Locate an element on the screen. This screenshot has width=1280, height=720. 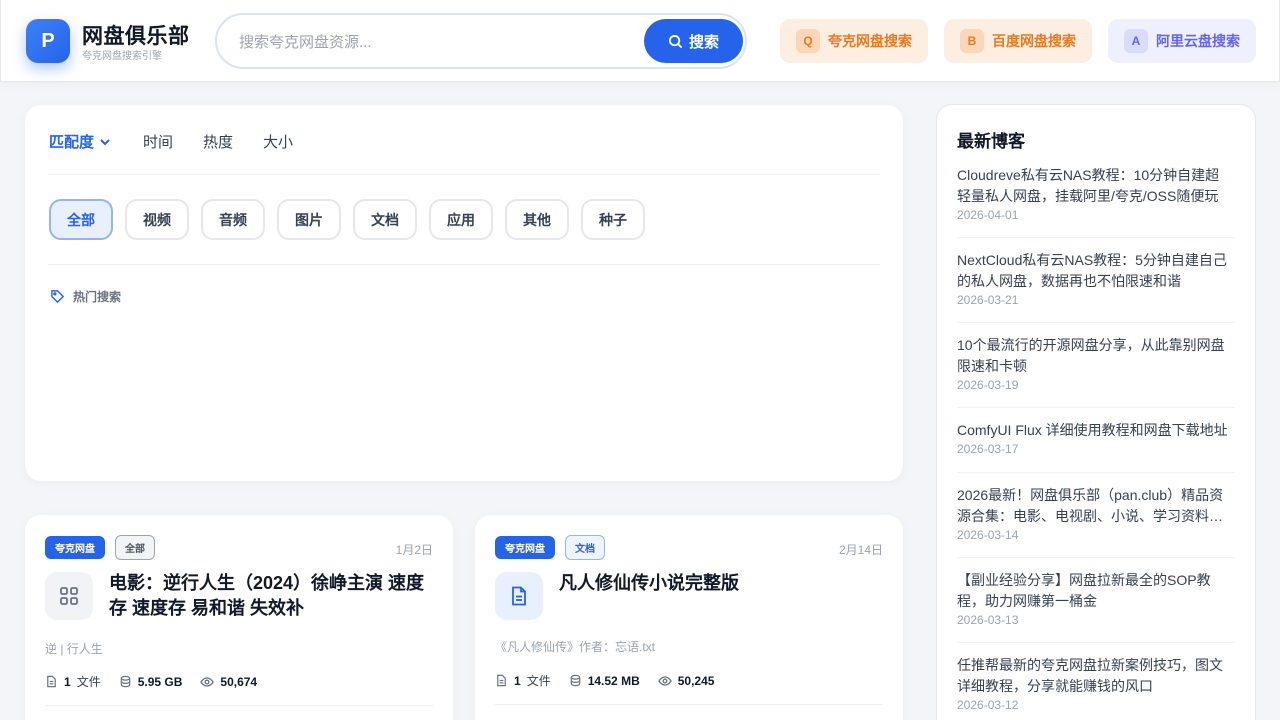
hot-search: 热门搜索 is located at coordinates (85, 296).